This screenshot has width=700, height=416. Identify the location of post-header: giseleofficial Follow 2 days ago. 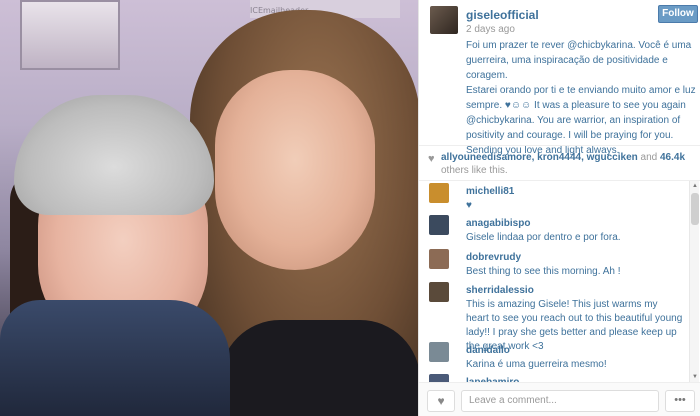
(559, 19).